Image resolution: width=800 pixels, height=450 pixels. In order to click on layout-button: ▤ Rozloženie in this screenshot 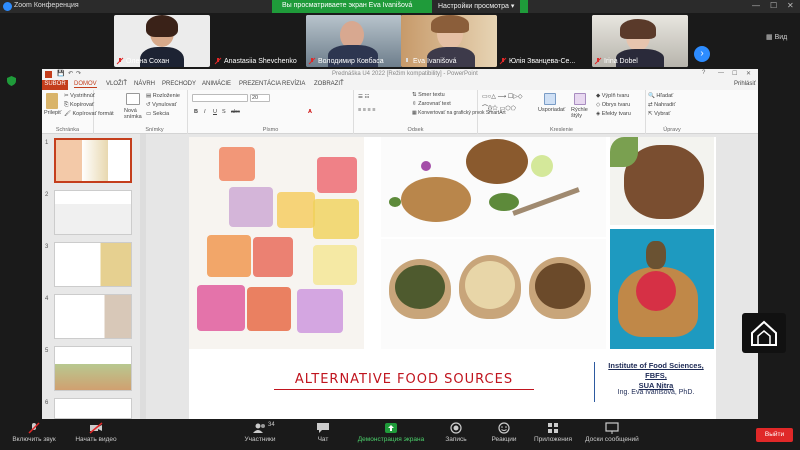, I will do `click(163, 96)`.